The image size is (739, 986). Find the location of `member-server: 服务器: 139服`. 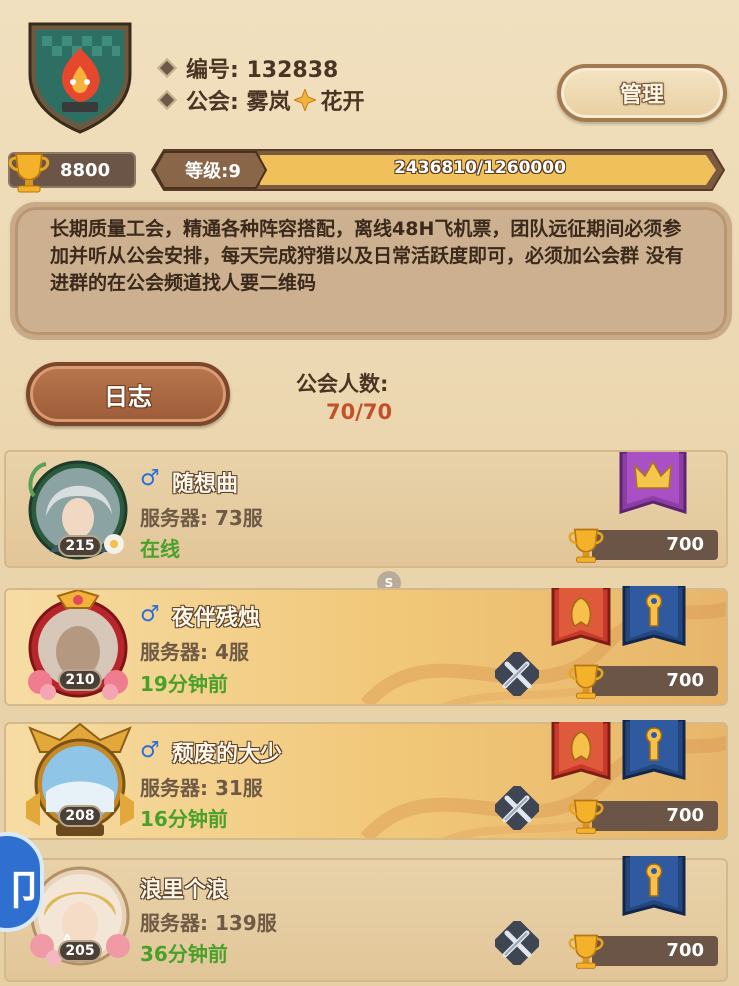

member-server: 服务器: 139服 is located at coordinates (208, 923).